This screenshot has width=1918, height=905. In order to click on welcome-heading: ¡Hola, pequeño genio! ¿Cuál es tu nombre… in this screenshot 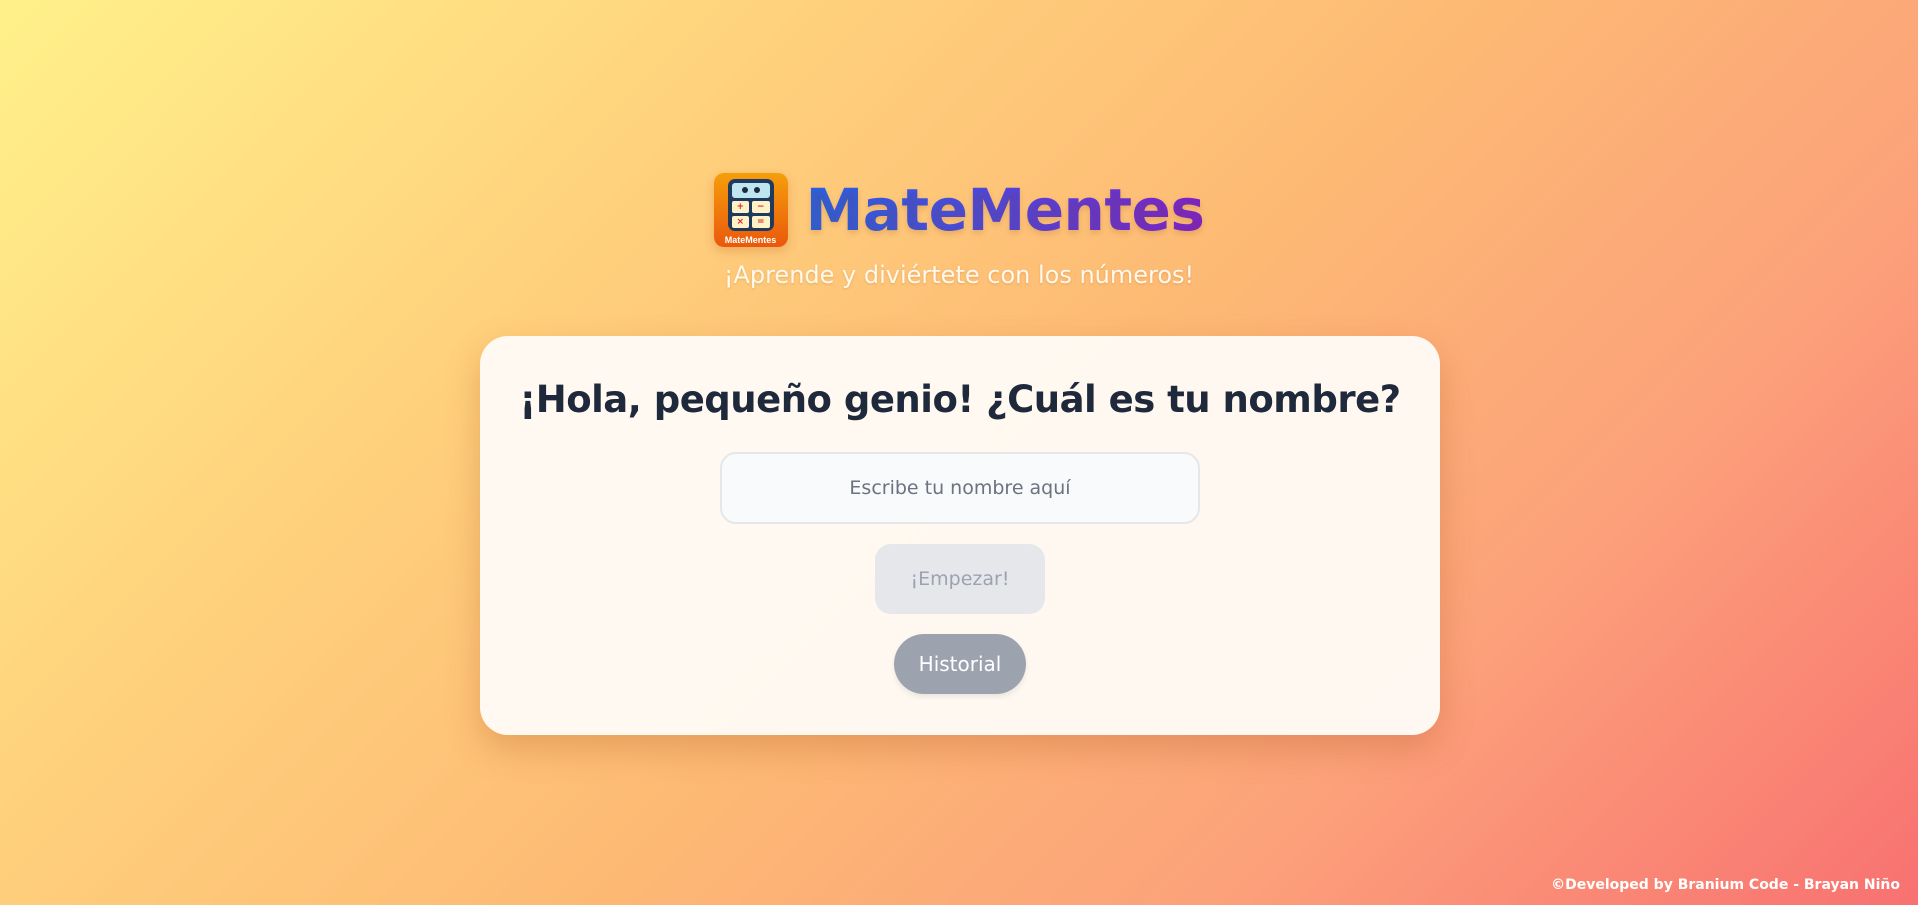, I will do `click(960, 399)`.